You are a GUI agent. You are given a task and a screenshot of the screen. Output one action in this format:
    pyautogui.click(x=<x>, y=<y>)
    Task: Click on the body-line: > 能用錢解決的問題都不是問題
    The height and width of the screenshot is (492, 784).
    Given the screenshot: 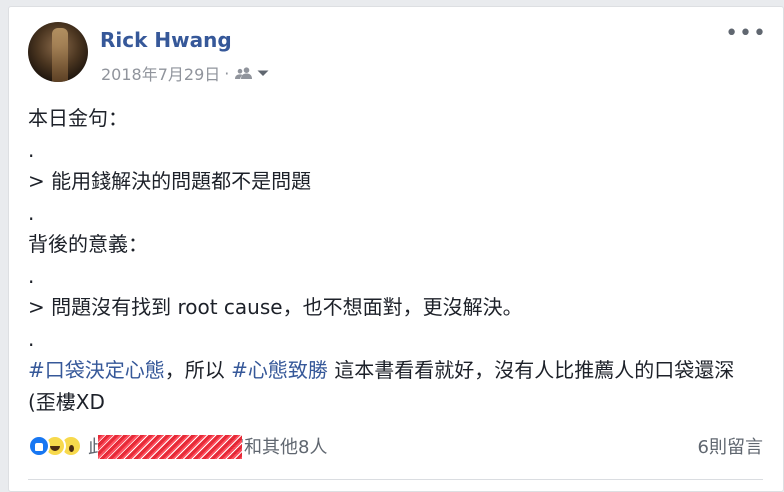 What is the action you would take?
    pyautogui.click(x=170, y=181)
    